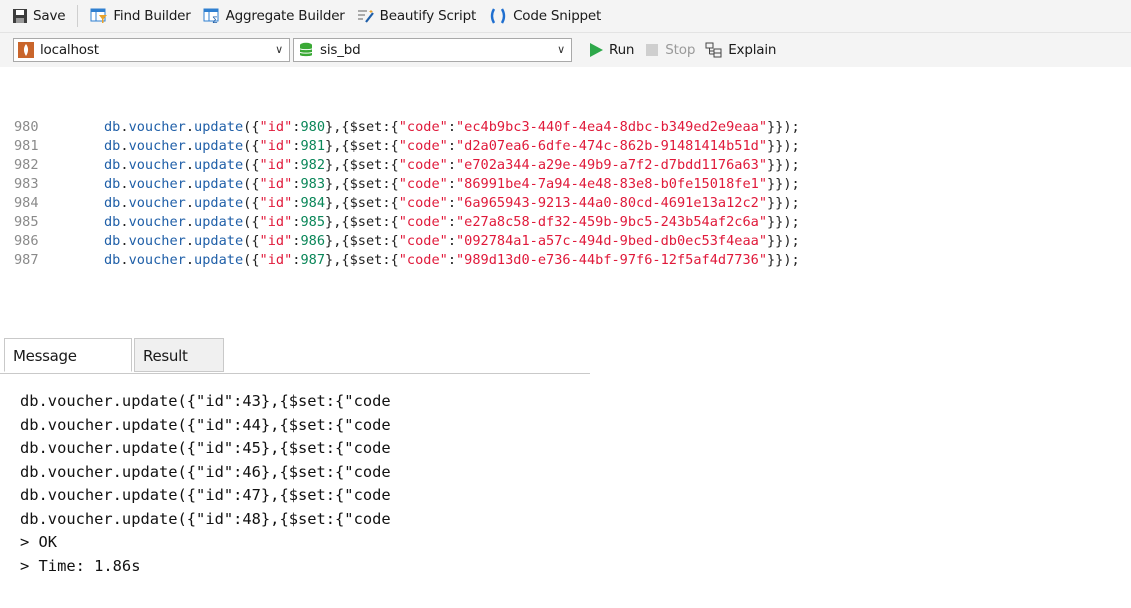  Describe the element at coordinates (26, 50) in the screenshot. I see `mongodb-connection-icon` at that location.